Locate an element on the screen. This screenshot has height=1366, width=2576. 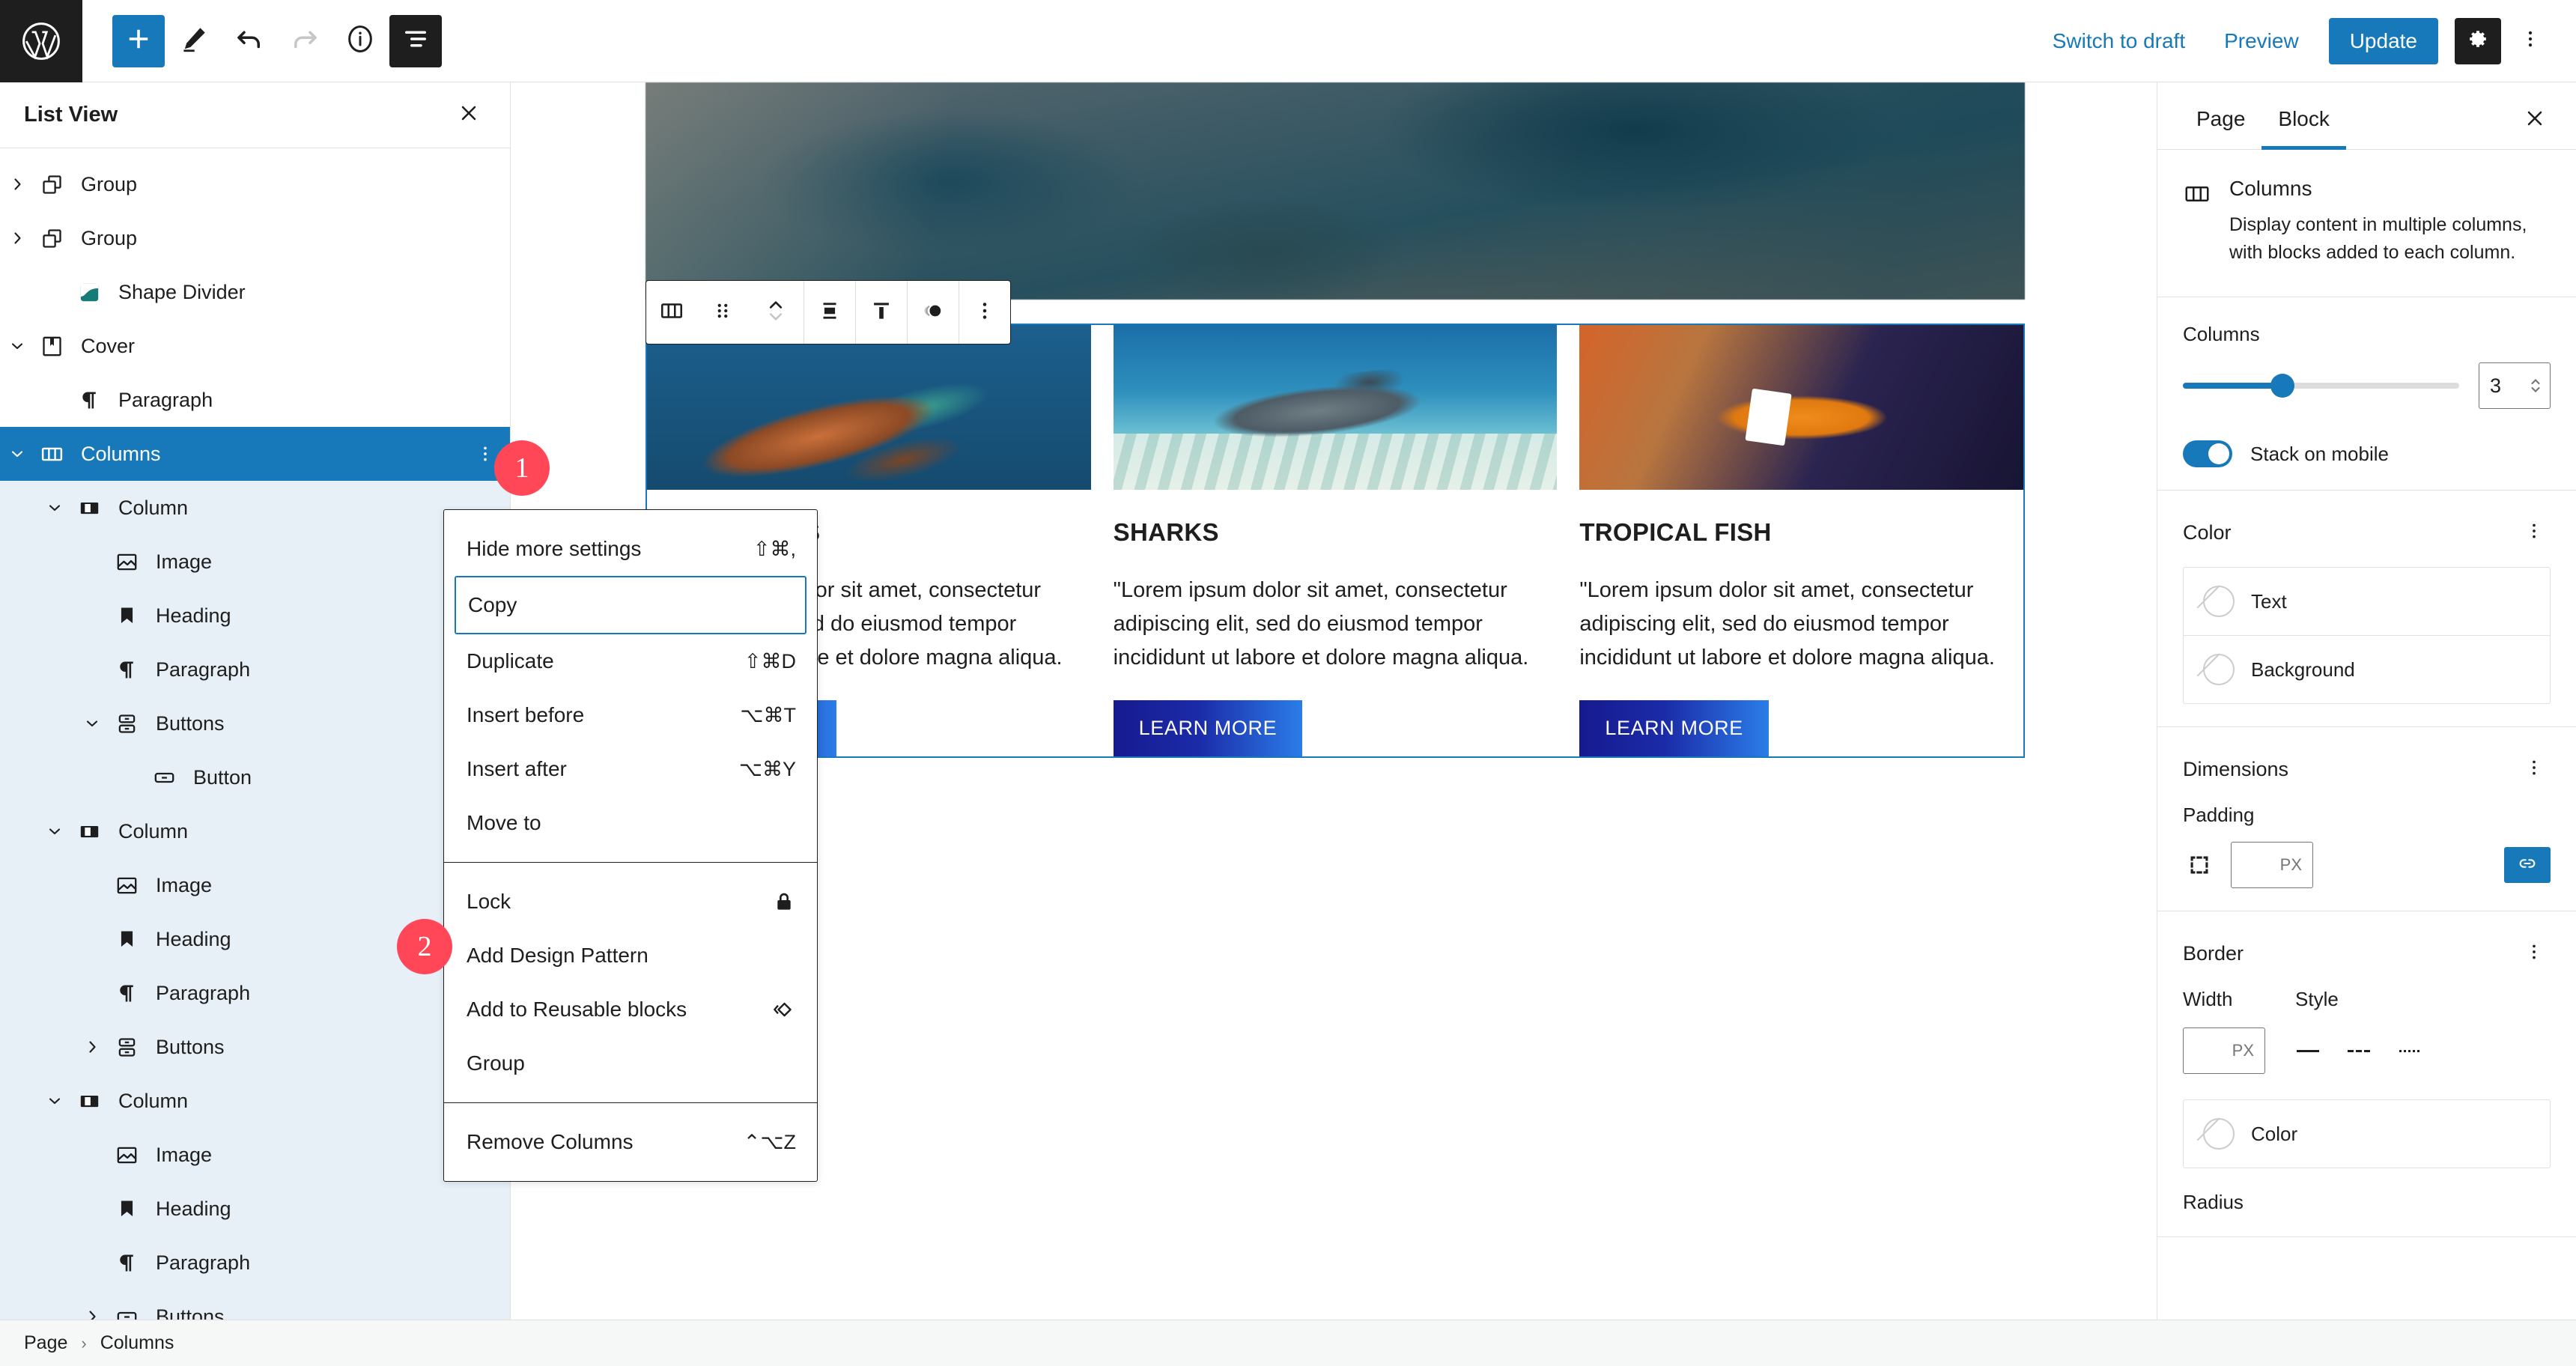
breadcrumb-item-columns: Columns is located at coordinates (137, 1343).